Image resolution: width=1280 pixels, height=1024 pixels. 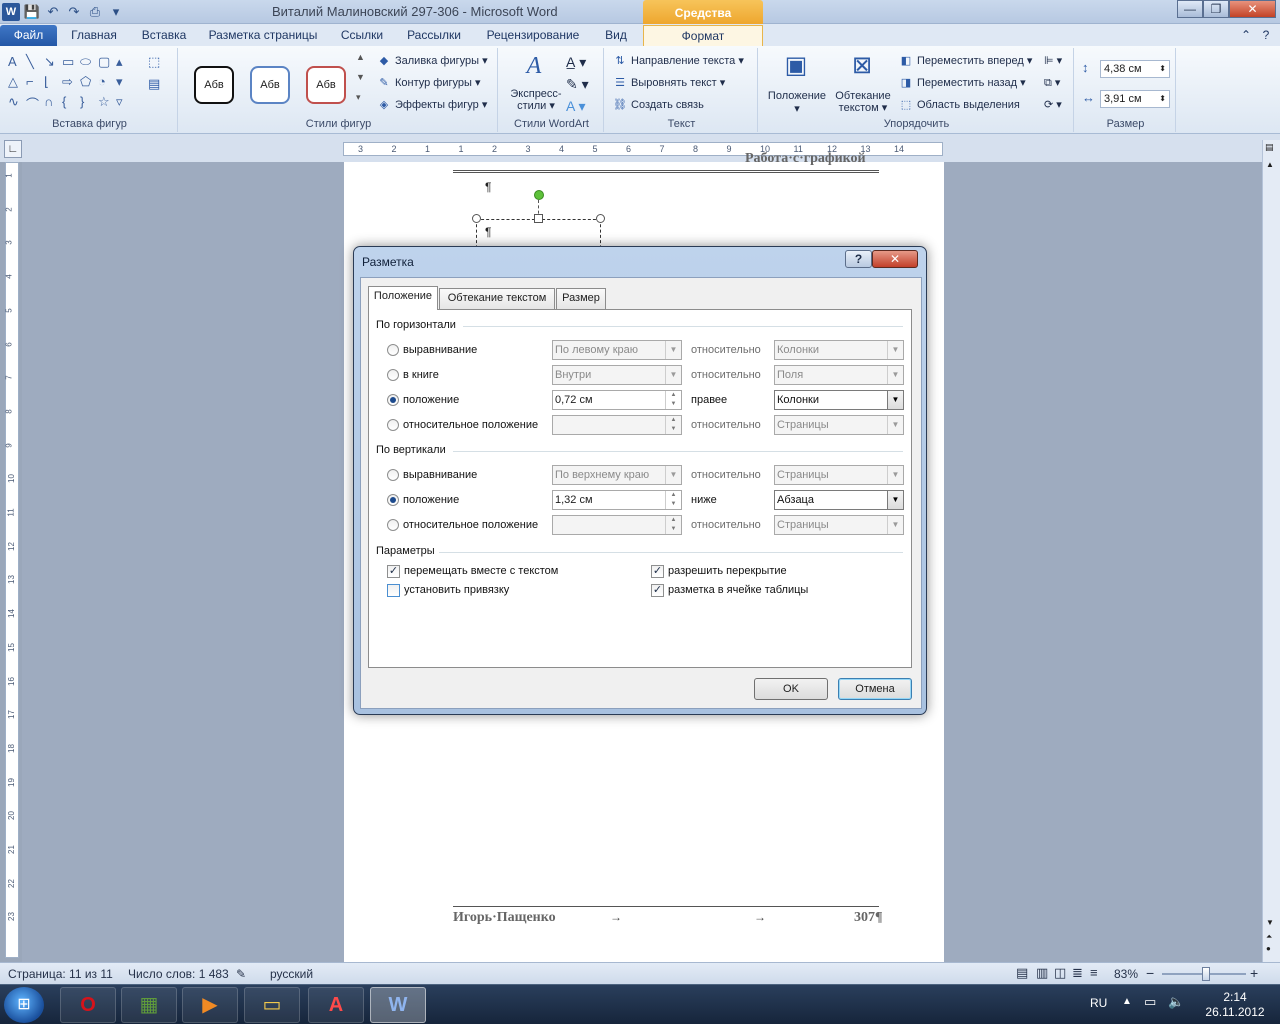 What do you see at coordinates (393, 400) in the screenshot?
I see `h-absolute-position-radio` at bounding box center [393, 400].